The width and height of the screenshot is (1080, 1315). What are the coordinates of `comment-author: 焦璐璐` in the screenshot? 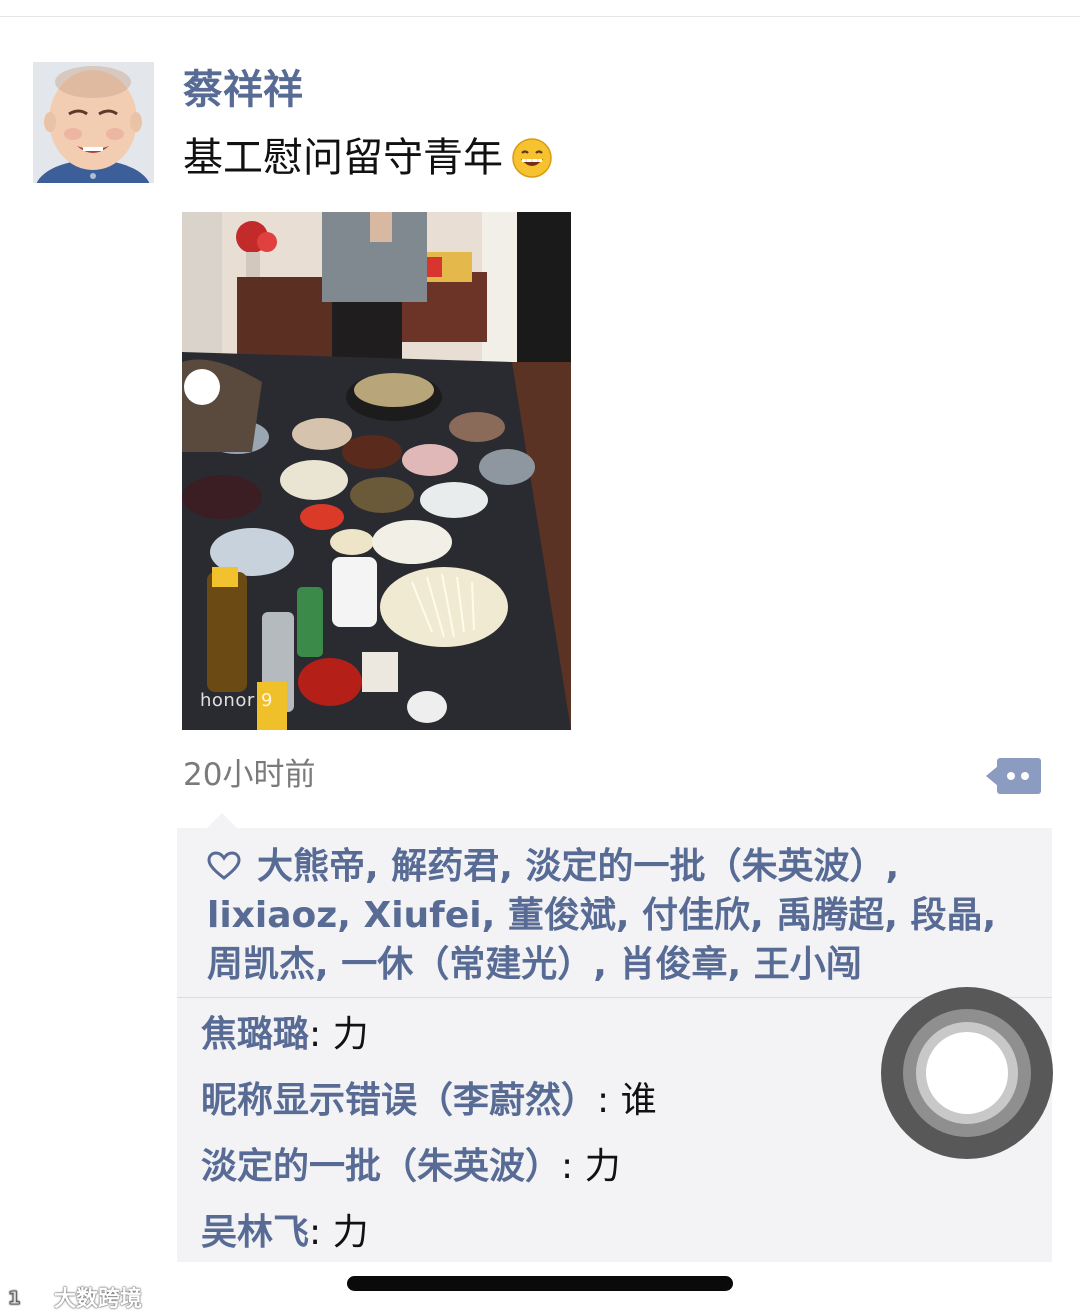 It's located at (255, 1034).